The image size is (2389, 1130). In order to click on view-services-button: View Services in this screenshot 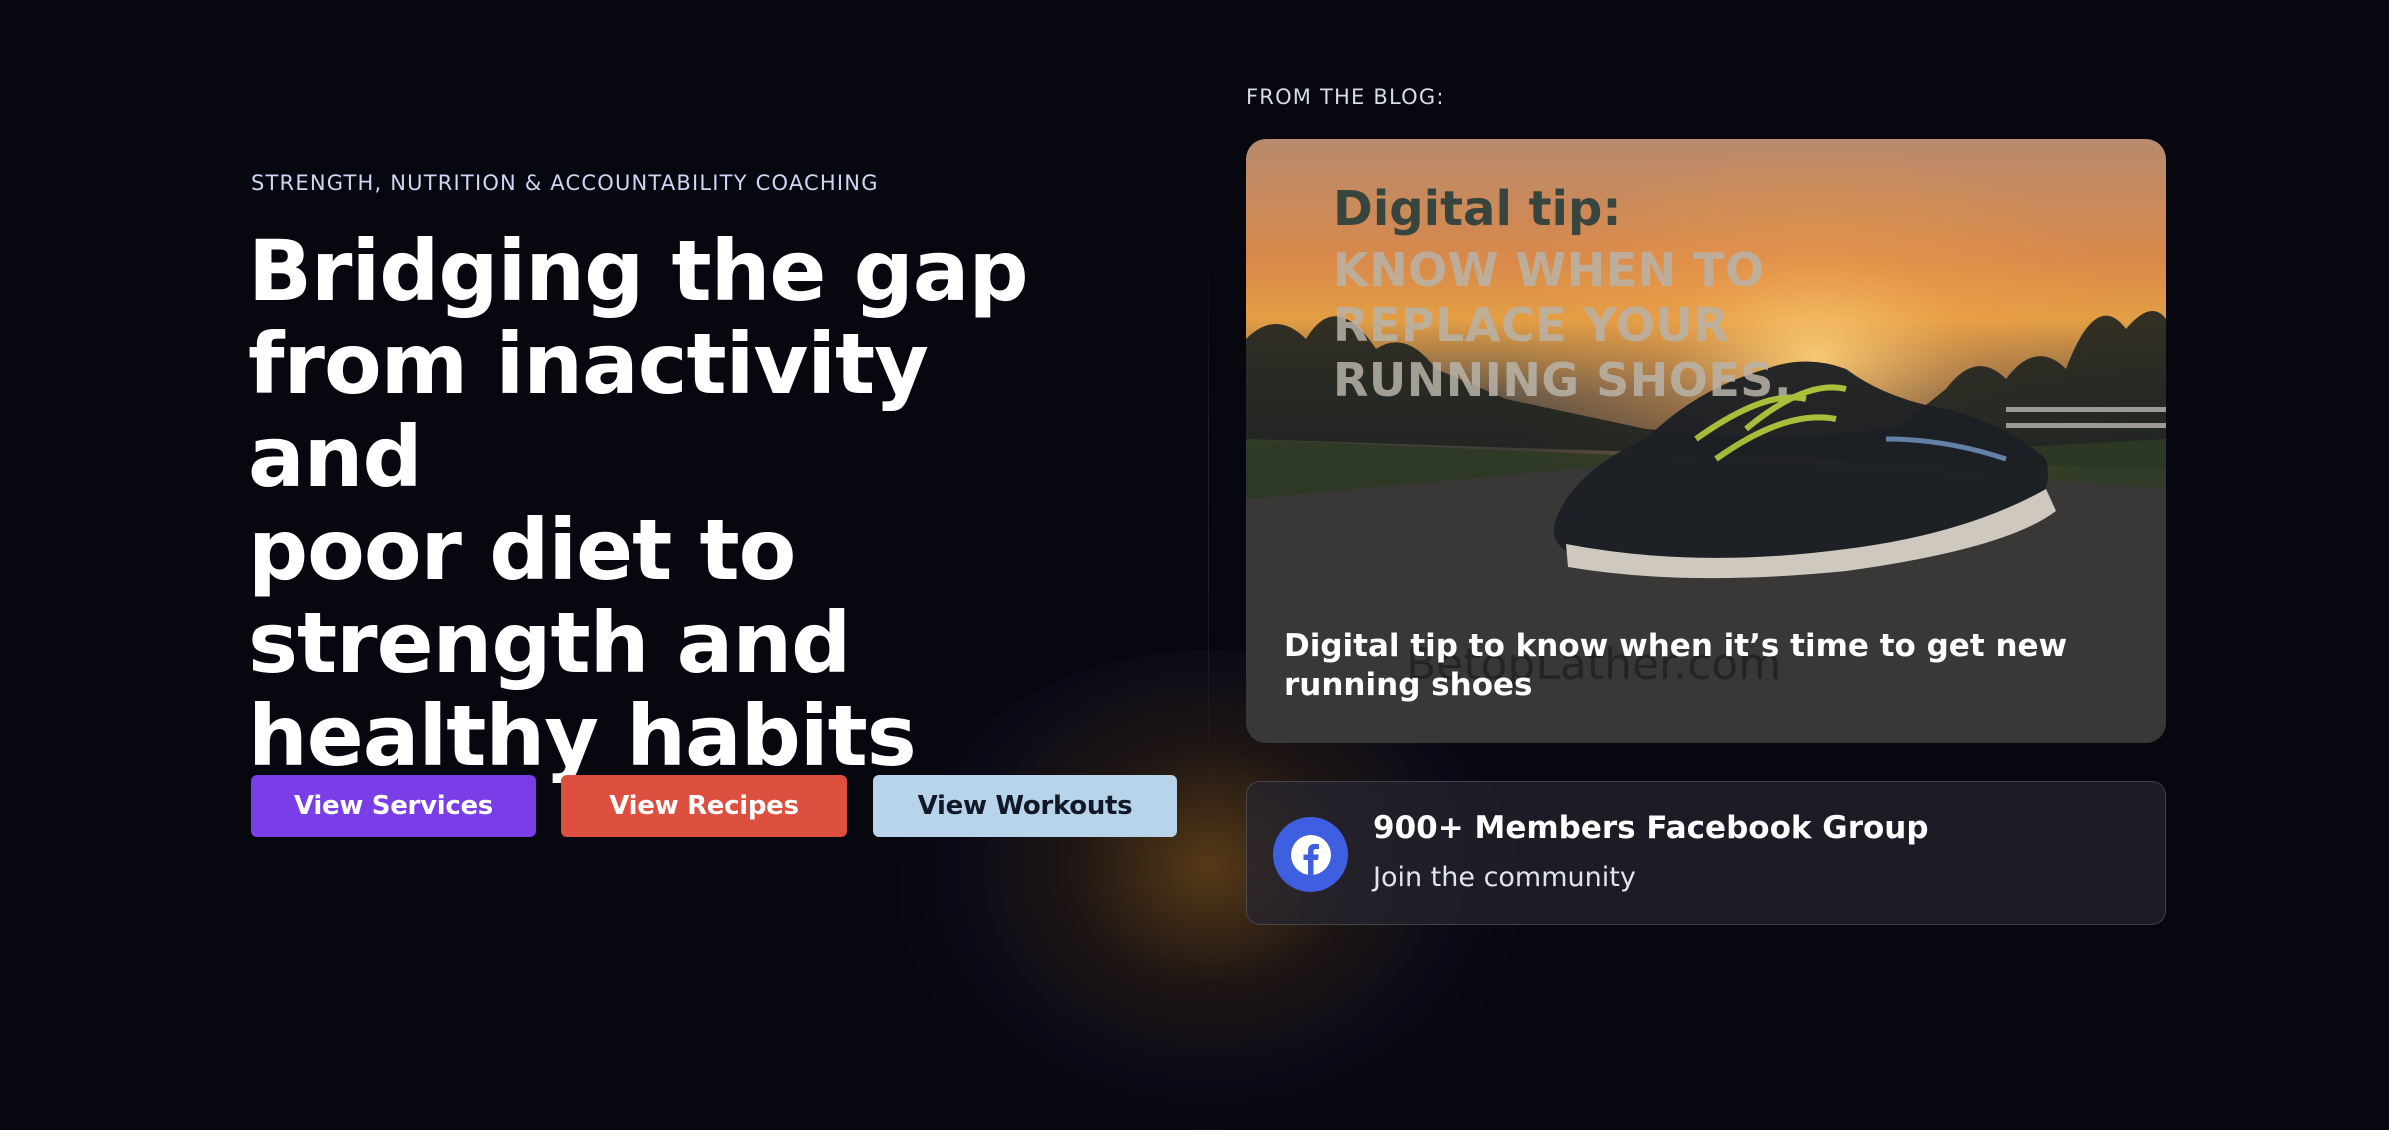, I will do `click(393, 806)`.